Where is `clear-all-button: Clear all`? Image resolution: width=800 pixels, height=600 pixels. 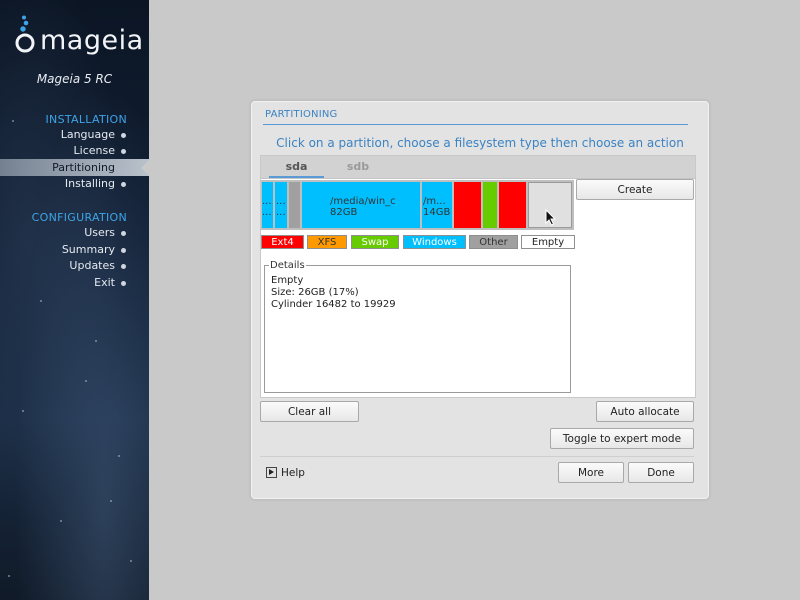 clear-all-button: Clear all is located at coordinates (309, 411).